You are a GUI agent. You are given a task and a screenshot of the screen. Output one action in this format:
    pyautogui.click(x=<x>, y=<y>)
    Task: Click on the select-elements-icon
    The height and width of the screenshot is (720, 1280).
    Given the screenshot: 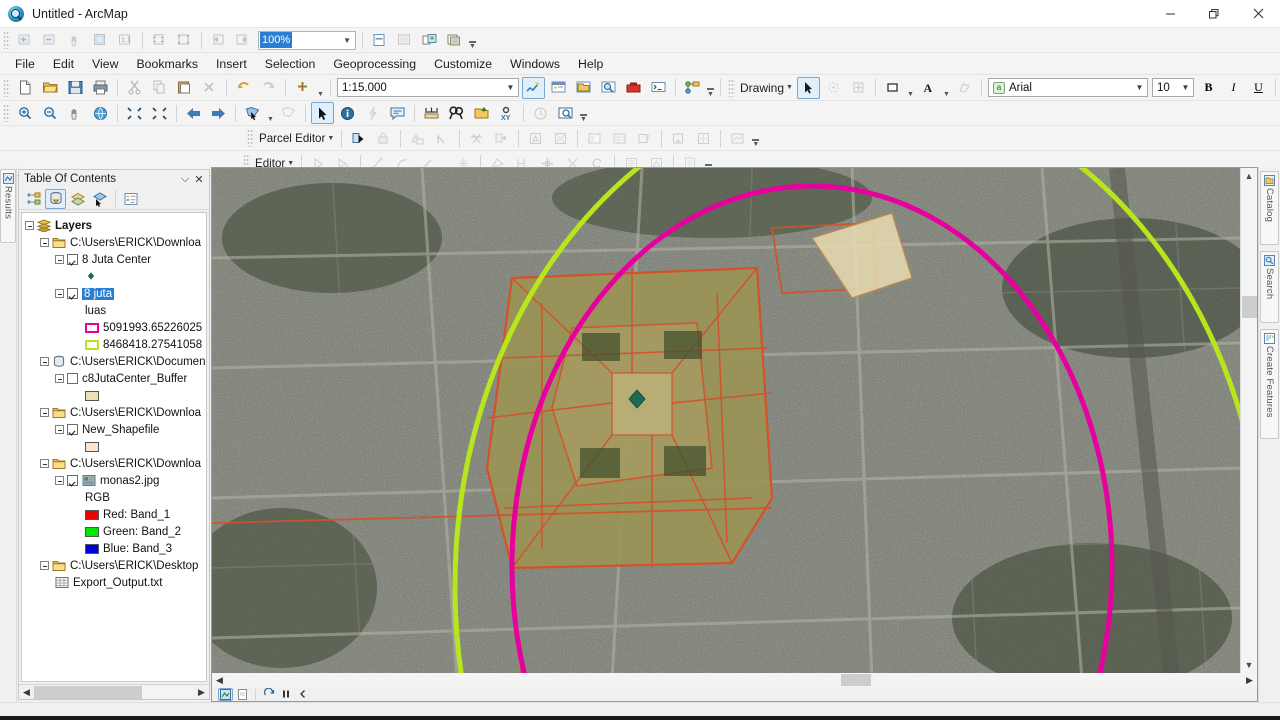 What is the action you would take?
    pyautogui.click(x=322, y=113)
    